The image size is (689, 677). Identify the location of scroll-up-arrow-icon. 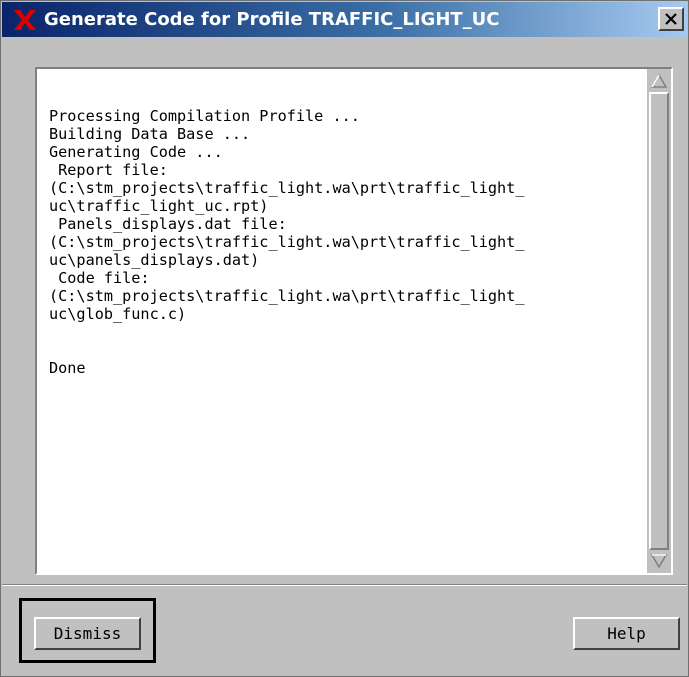
(659, 81).